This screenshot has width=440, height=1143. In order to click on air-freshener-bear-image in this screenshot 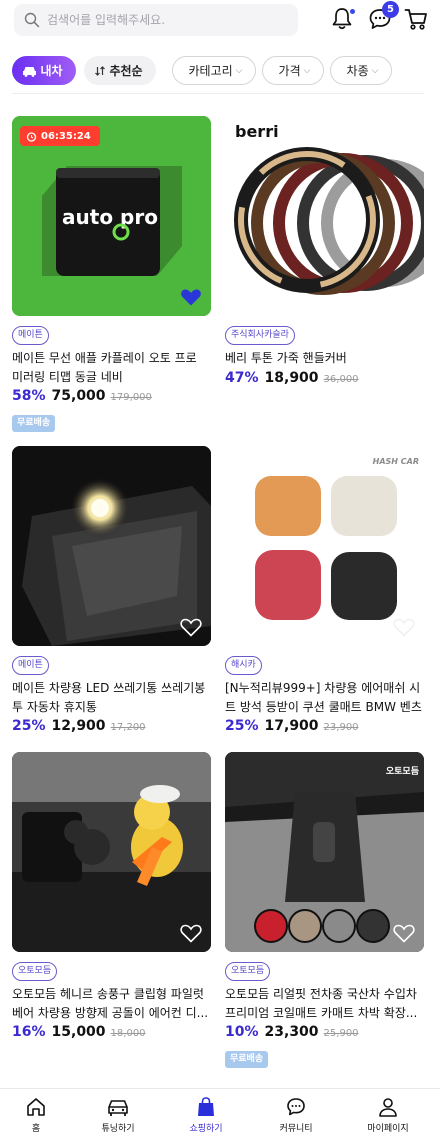, I will do `click(111, 852)`.